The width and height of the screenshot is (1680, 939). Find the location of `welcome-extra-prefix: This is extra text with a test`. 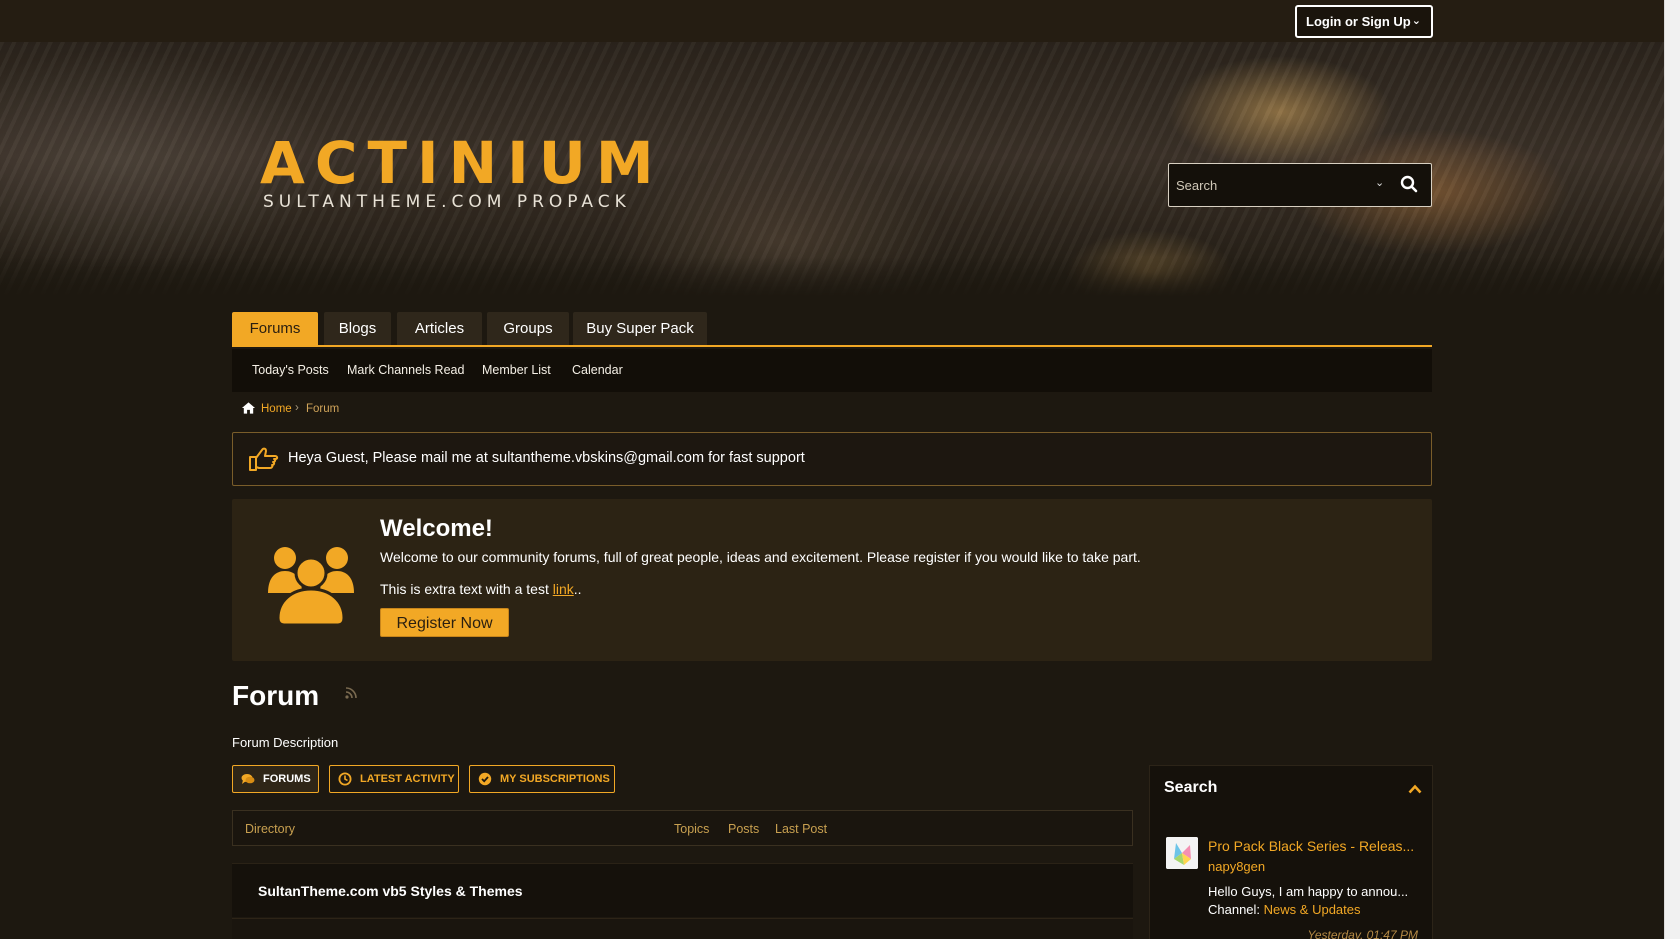

welcome-extra-prefix: This is extra text with a test is located at coordinates (466, 589).